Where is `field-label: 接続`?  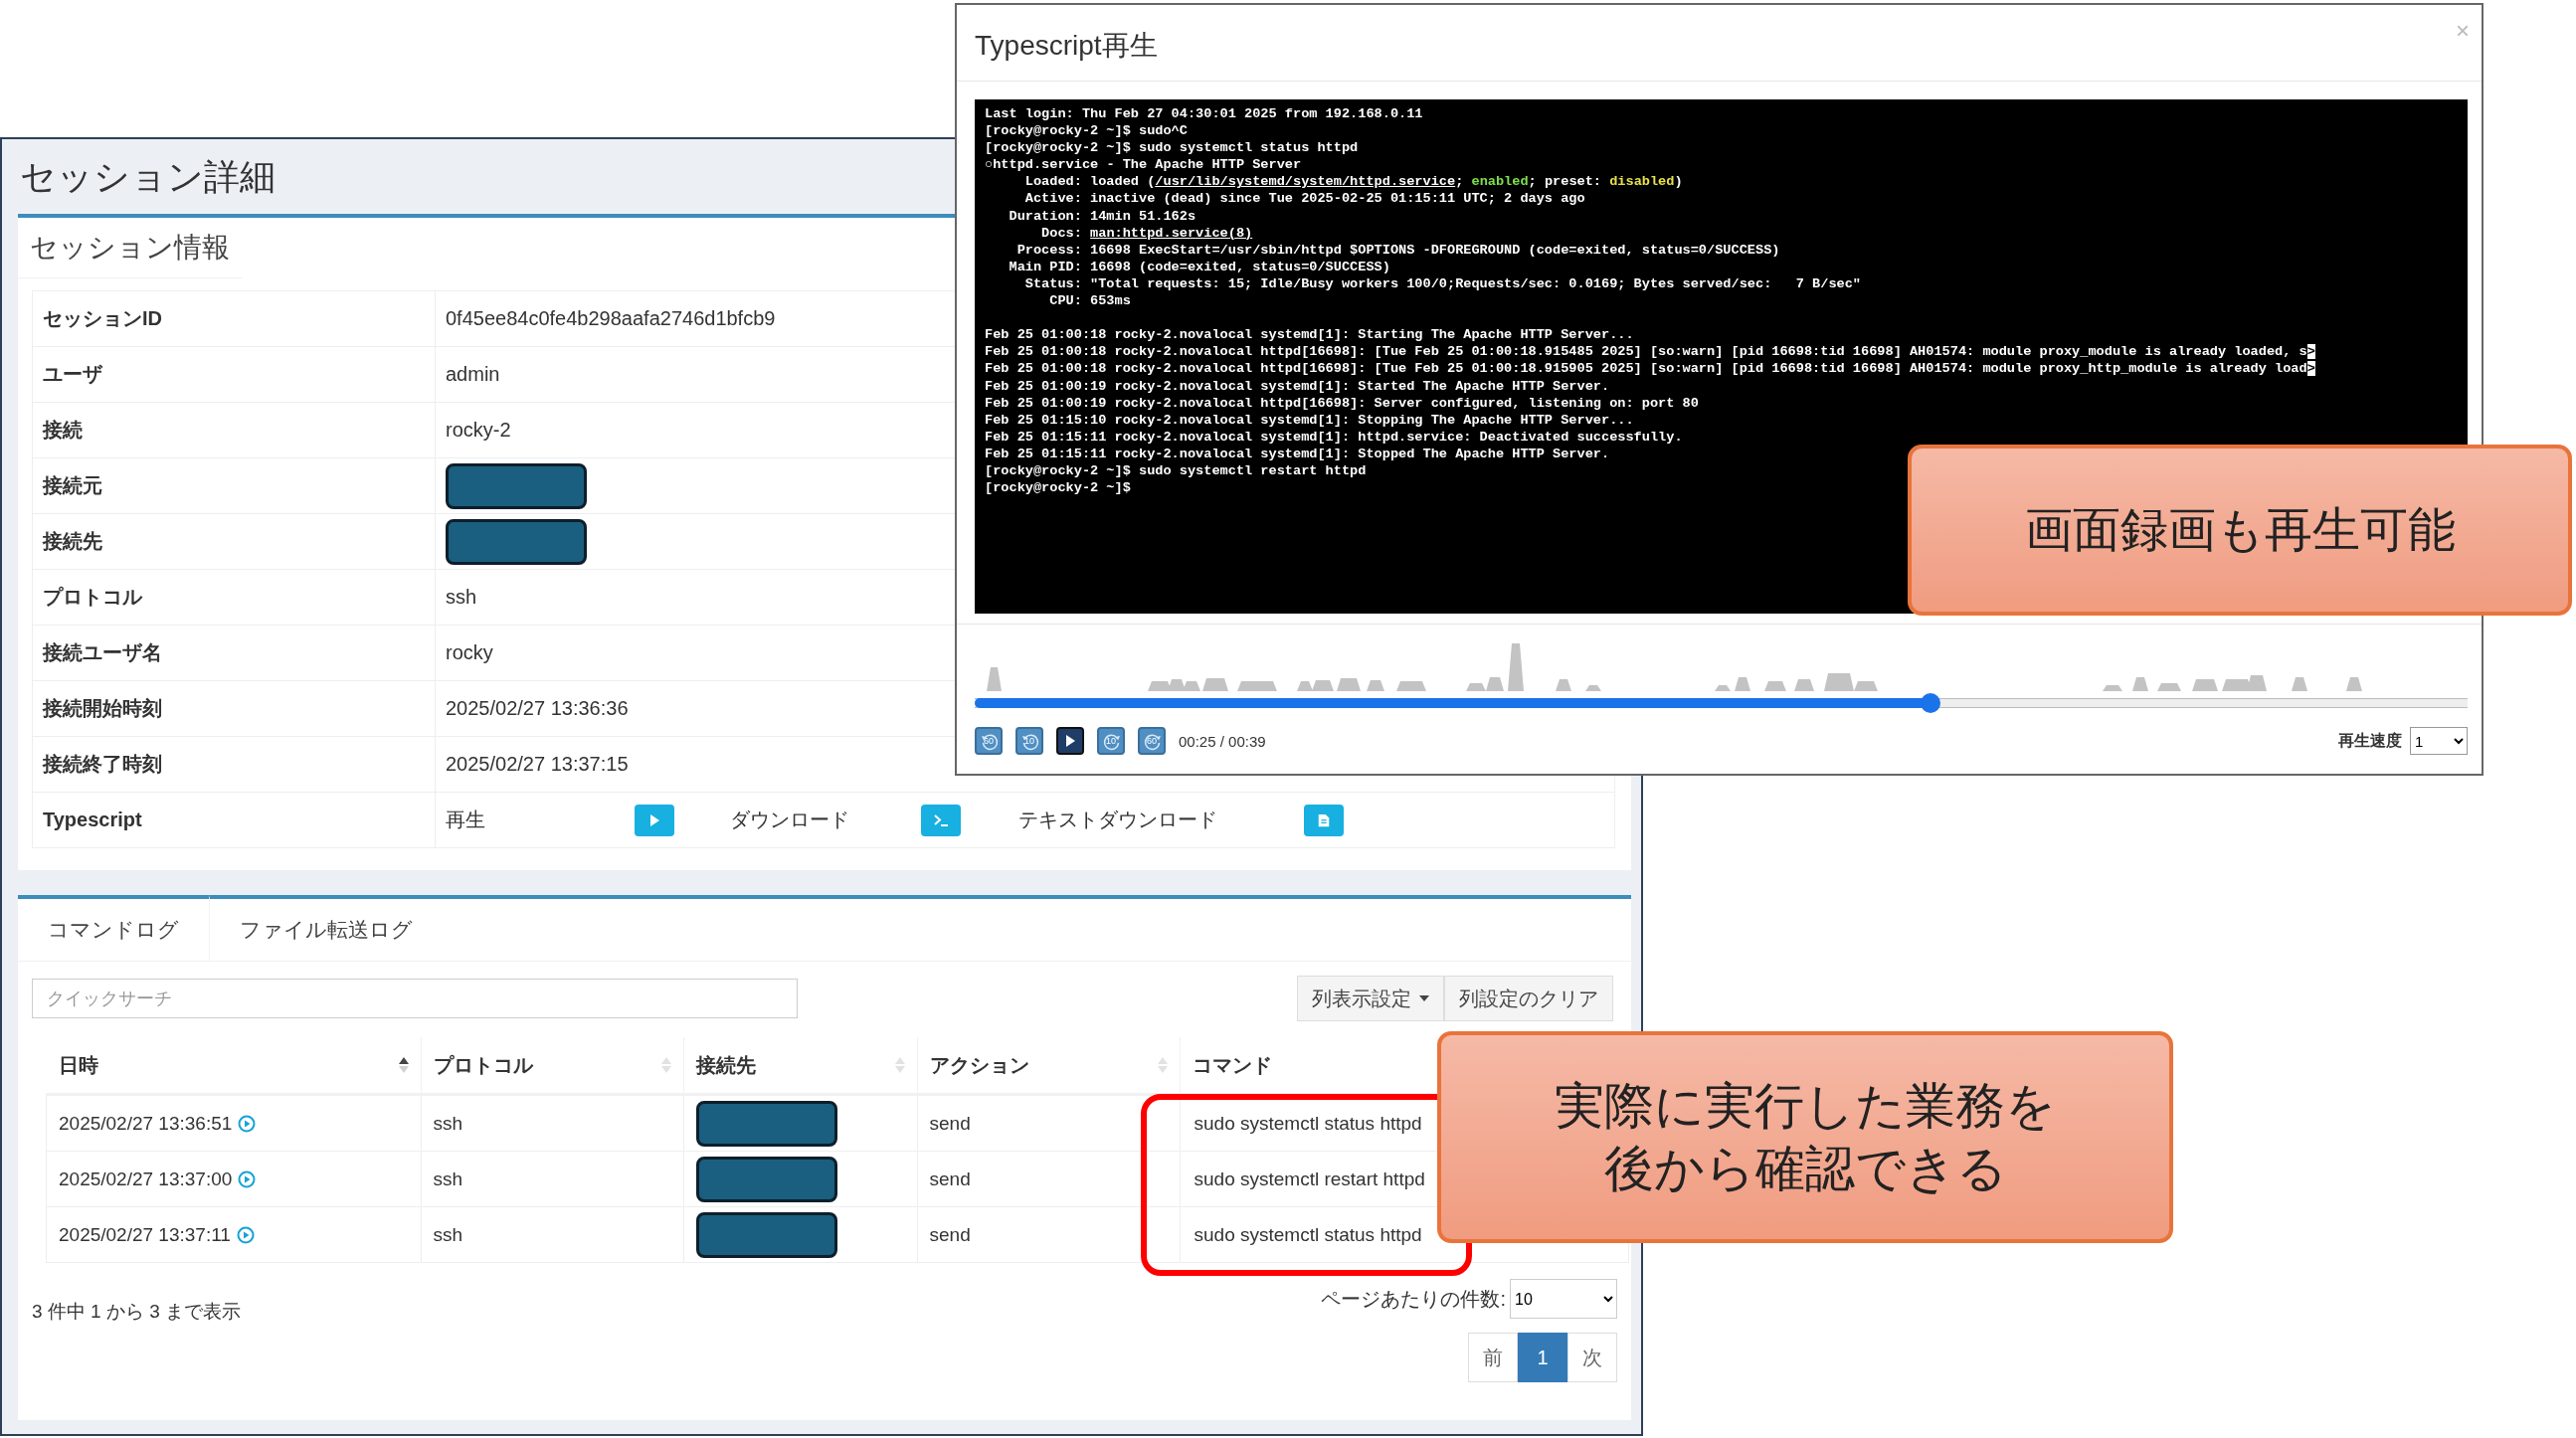 field-label: 接続 is located at coordinates (63, 430).